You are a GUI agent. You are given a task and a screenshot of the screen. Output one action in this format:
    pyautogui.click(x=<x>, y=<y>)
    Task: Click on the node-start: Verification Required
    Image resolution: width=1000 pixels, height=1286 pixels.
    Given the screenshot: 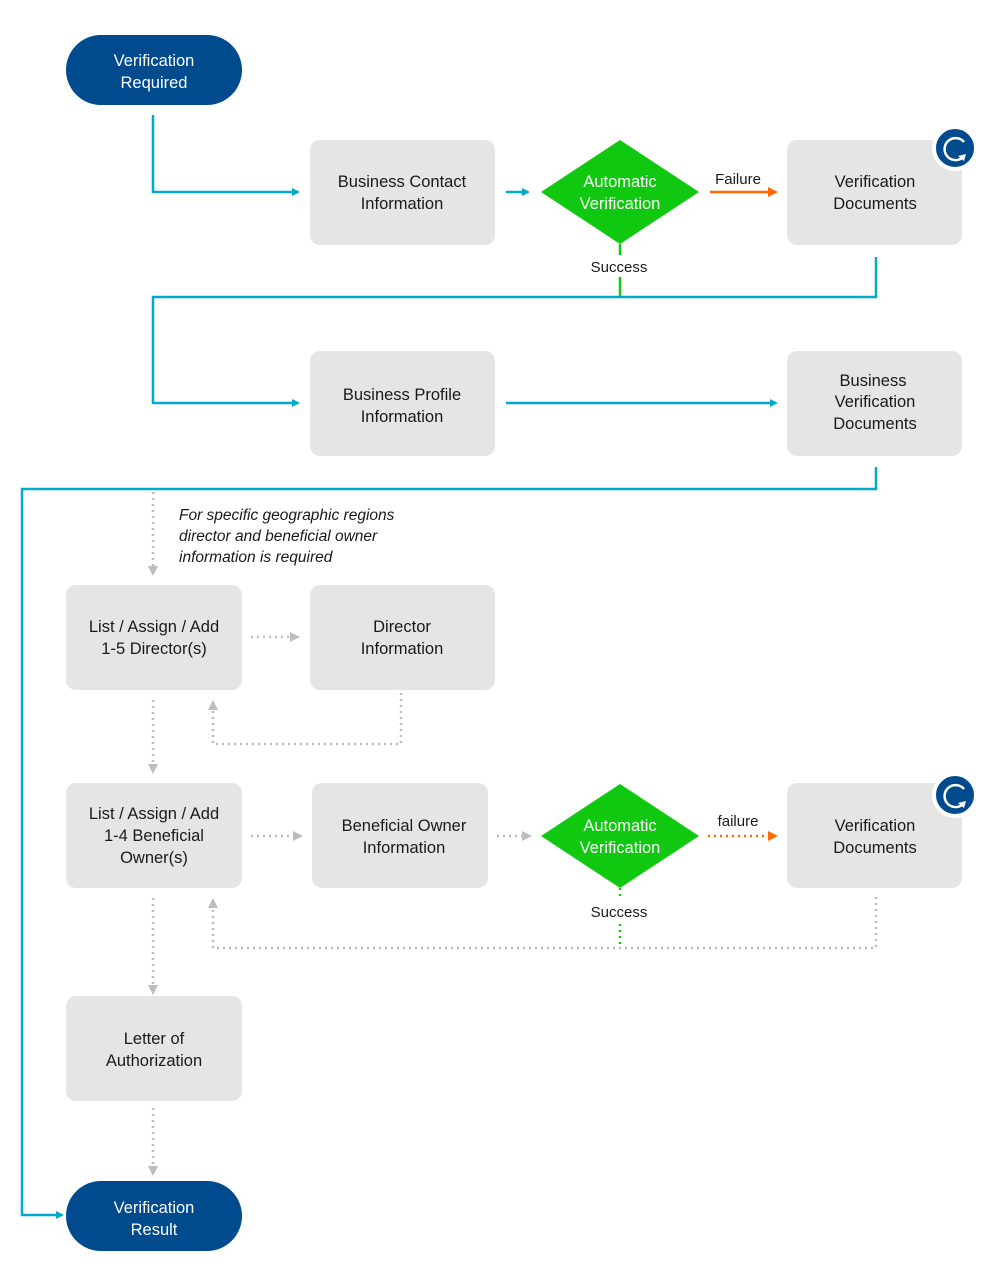 What is the action you would take?
    pyautogui.click(x=154, y=70)
    